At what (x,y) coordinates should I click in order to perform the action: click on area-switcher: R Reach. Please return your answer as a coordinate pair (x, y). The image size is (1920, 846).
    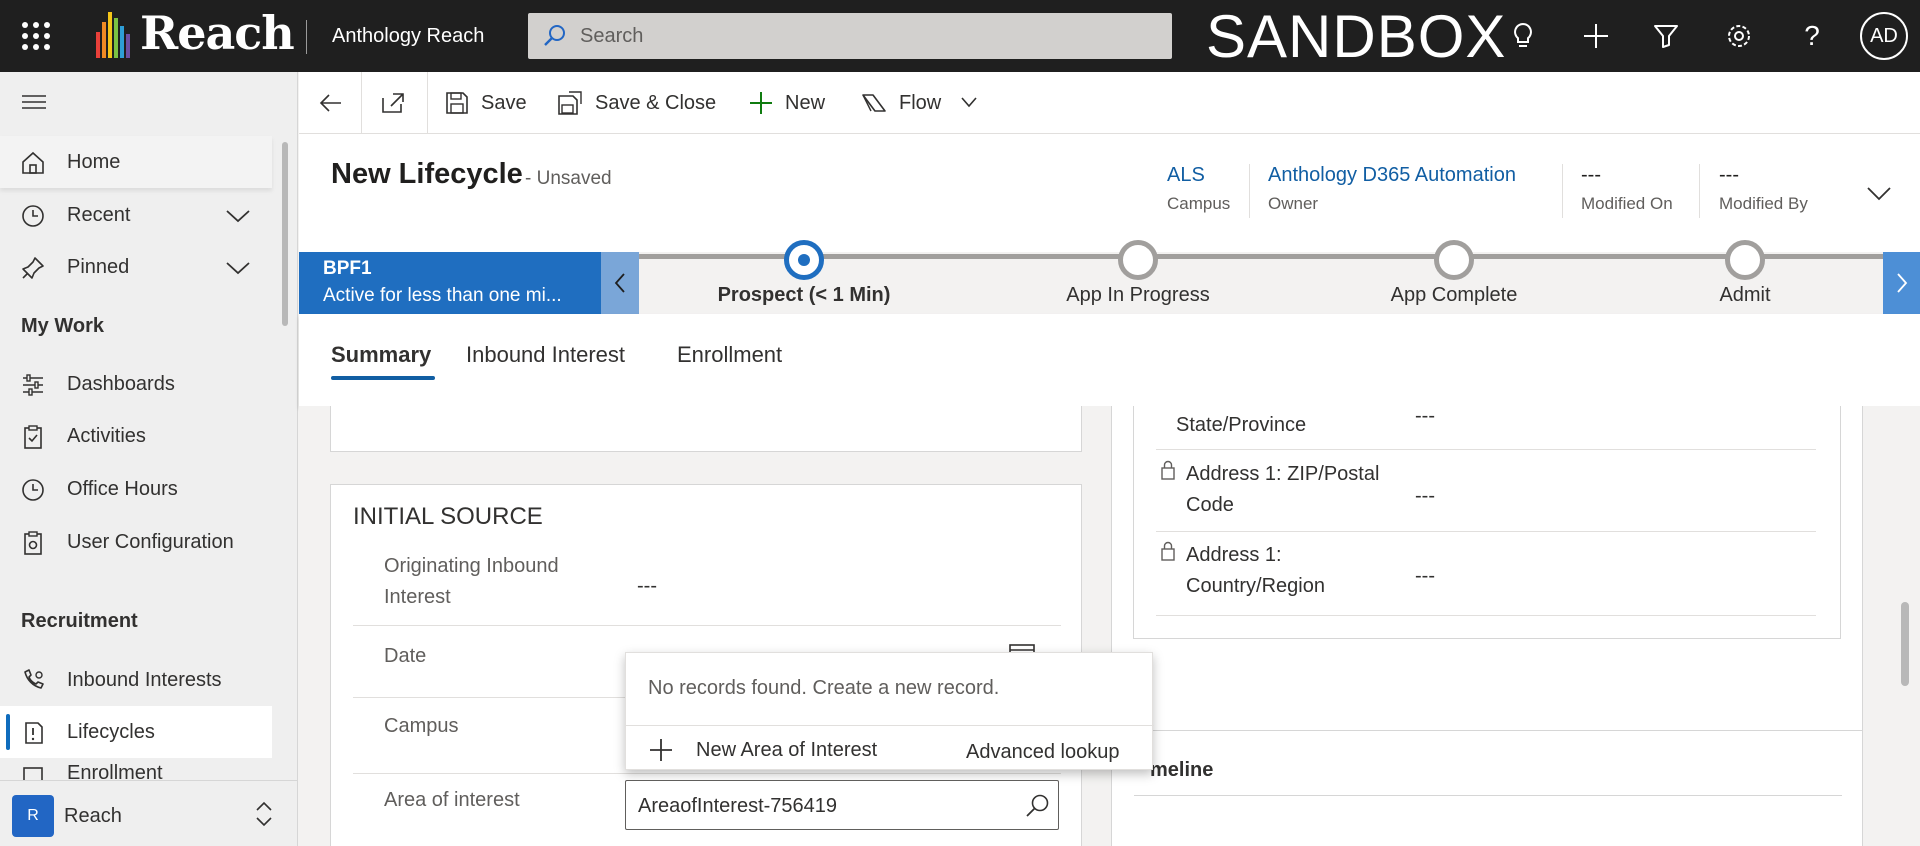
    Looking at the image, I should click on (148, 813).